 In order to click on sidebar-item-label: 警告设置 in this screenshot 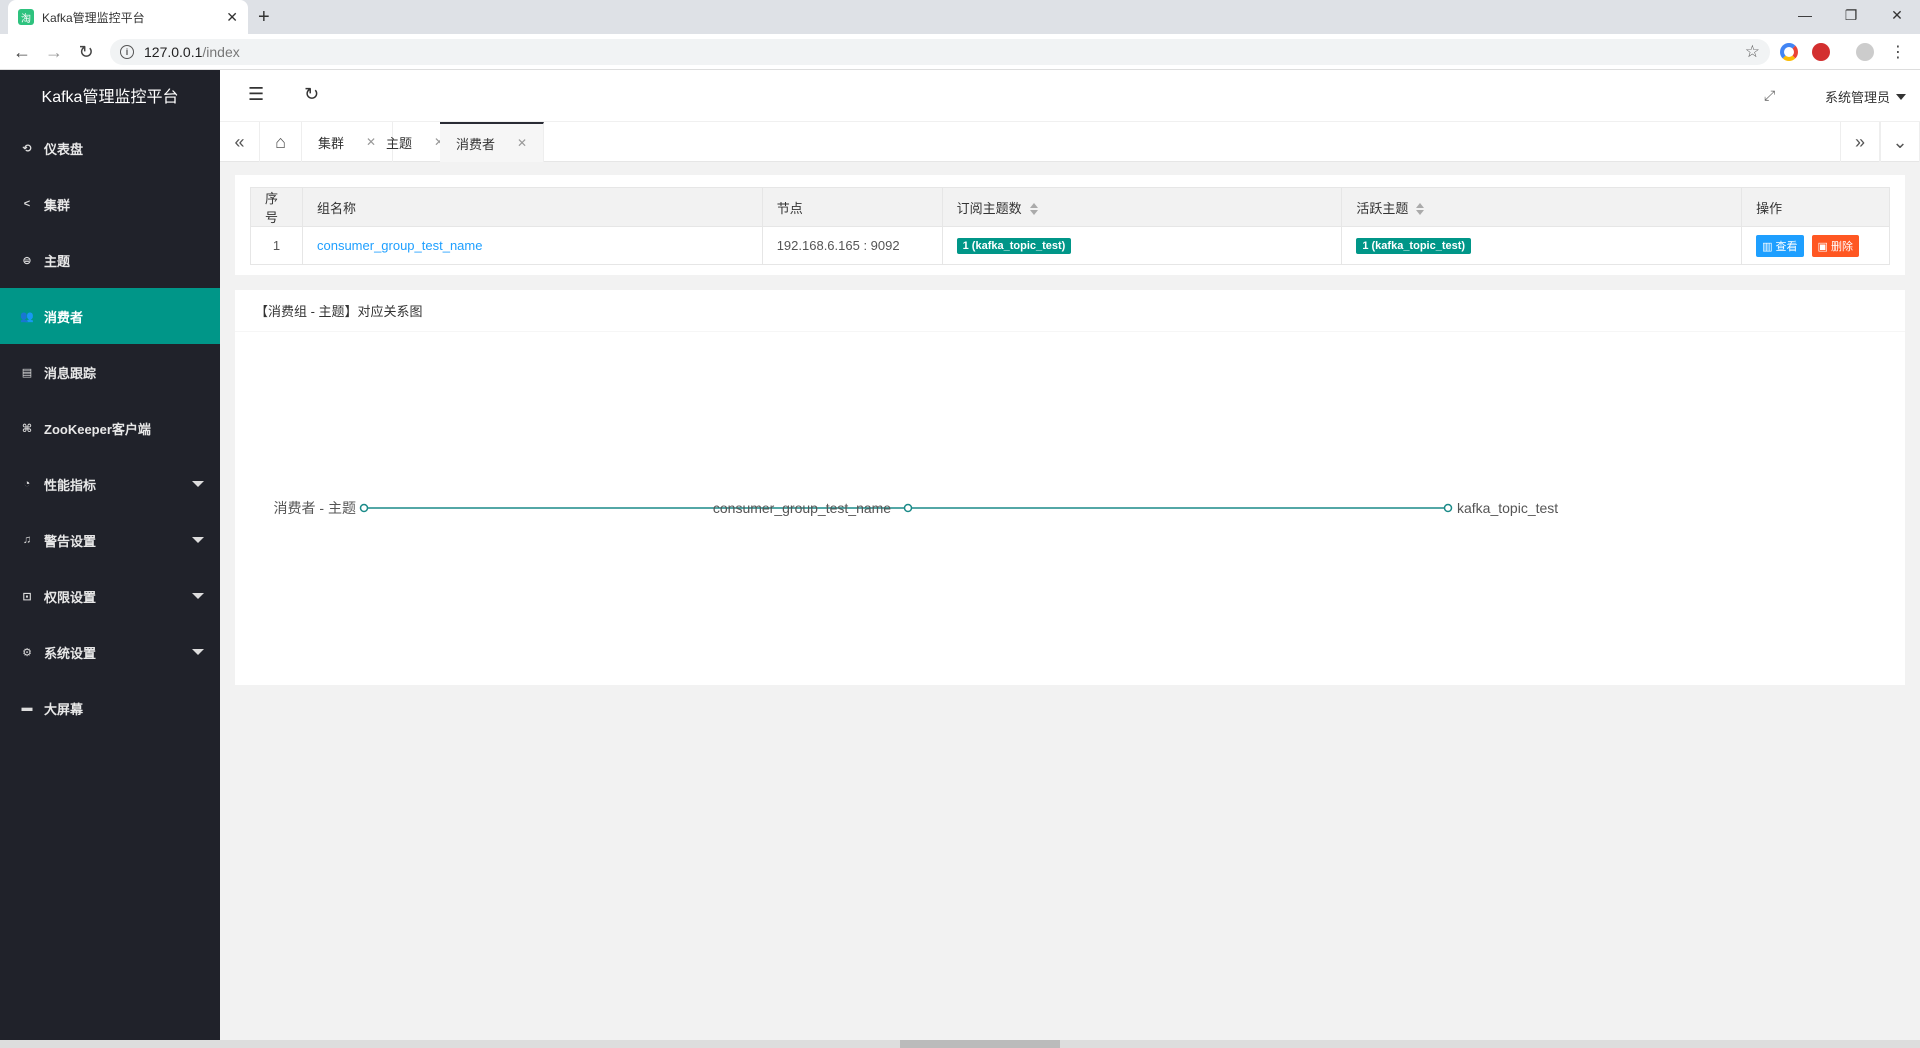, I will do `click(70, 541)`.